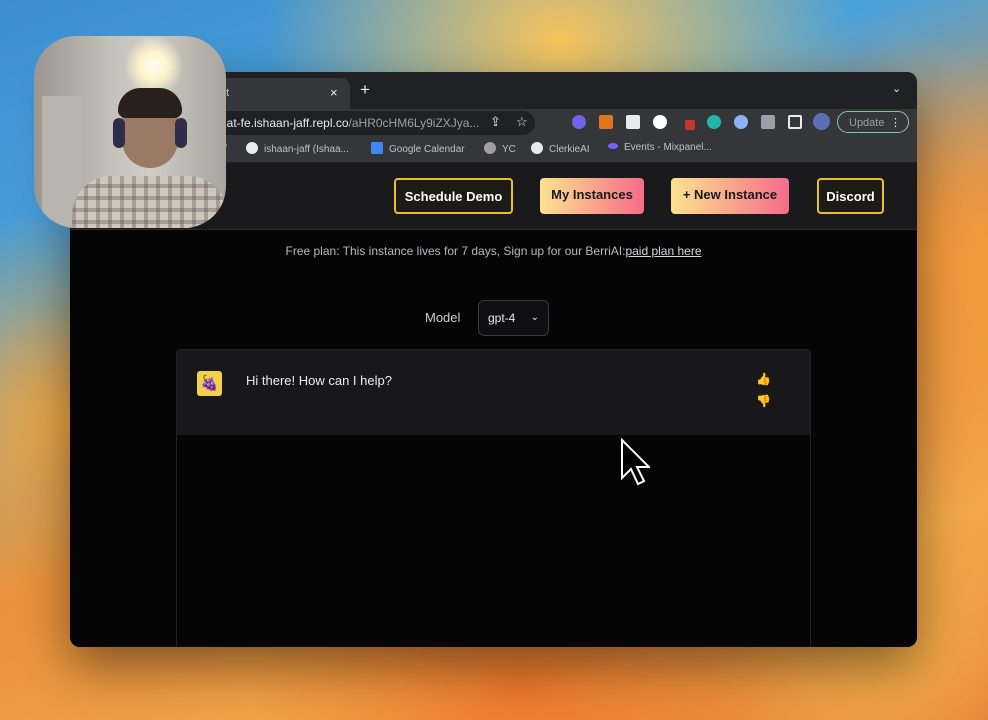  What do you see at coordinates (795, 122) in the screenshot?
I see `sidepanel-icon` at bounding box center [795, 122].